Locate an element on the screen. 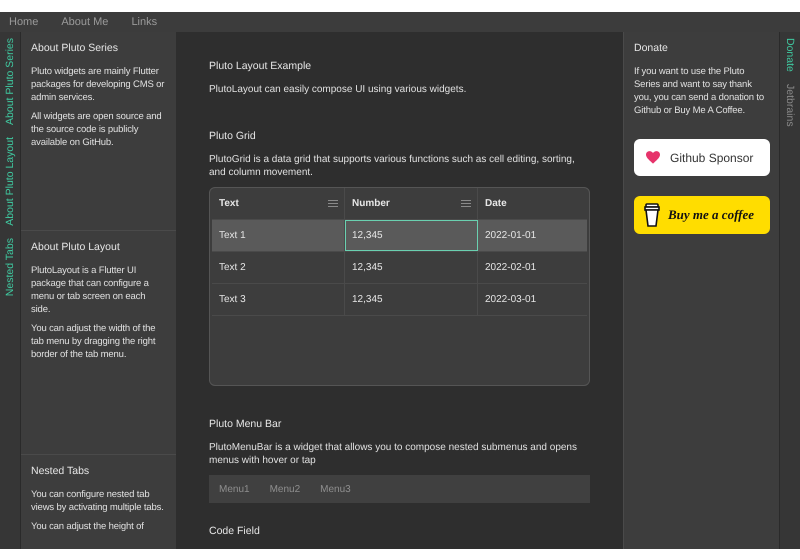  side-tab: About Pluto Series is located at coordinates (10, 81).